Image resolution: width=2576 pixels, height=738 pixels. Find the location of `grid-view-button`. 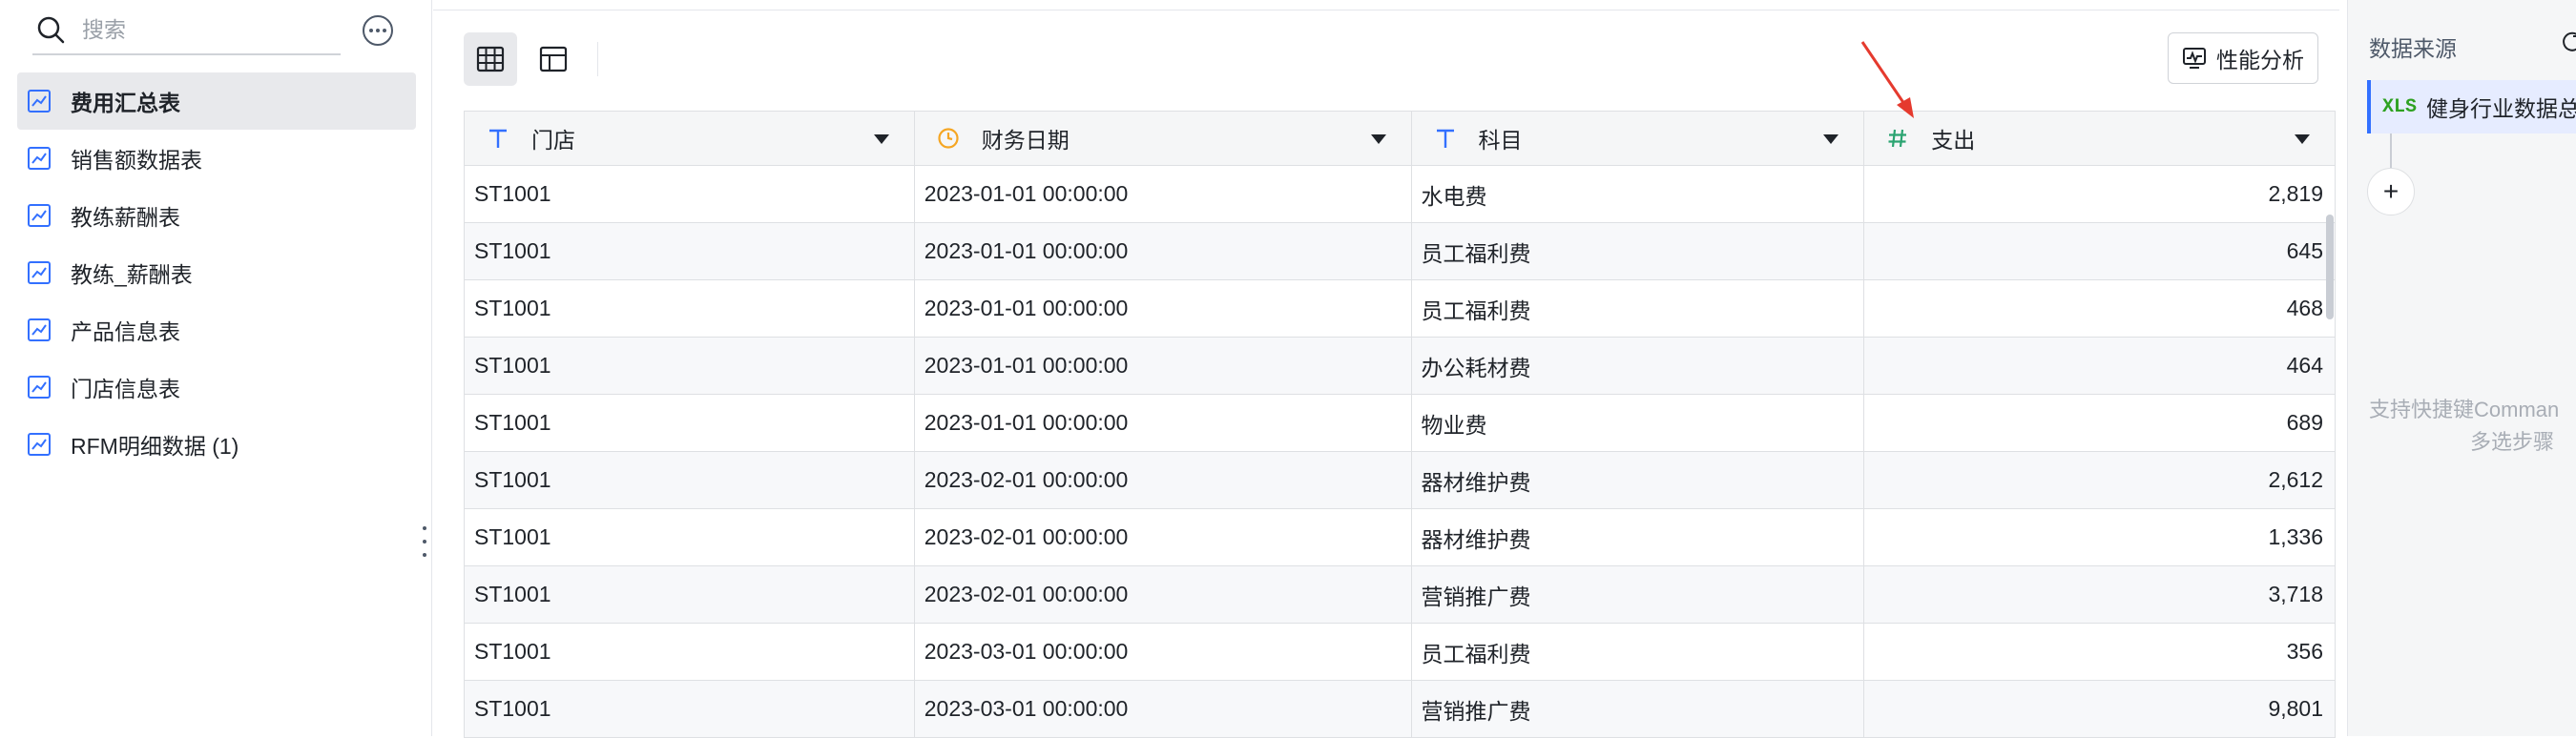

grid-view-button is located at coordinates (490, 59).